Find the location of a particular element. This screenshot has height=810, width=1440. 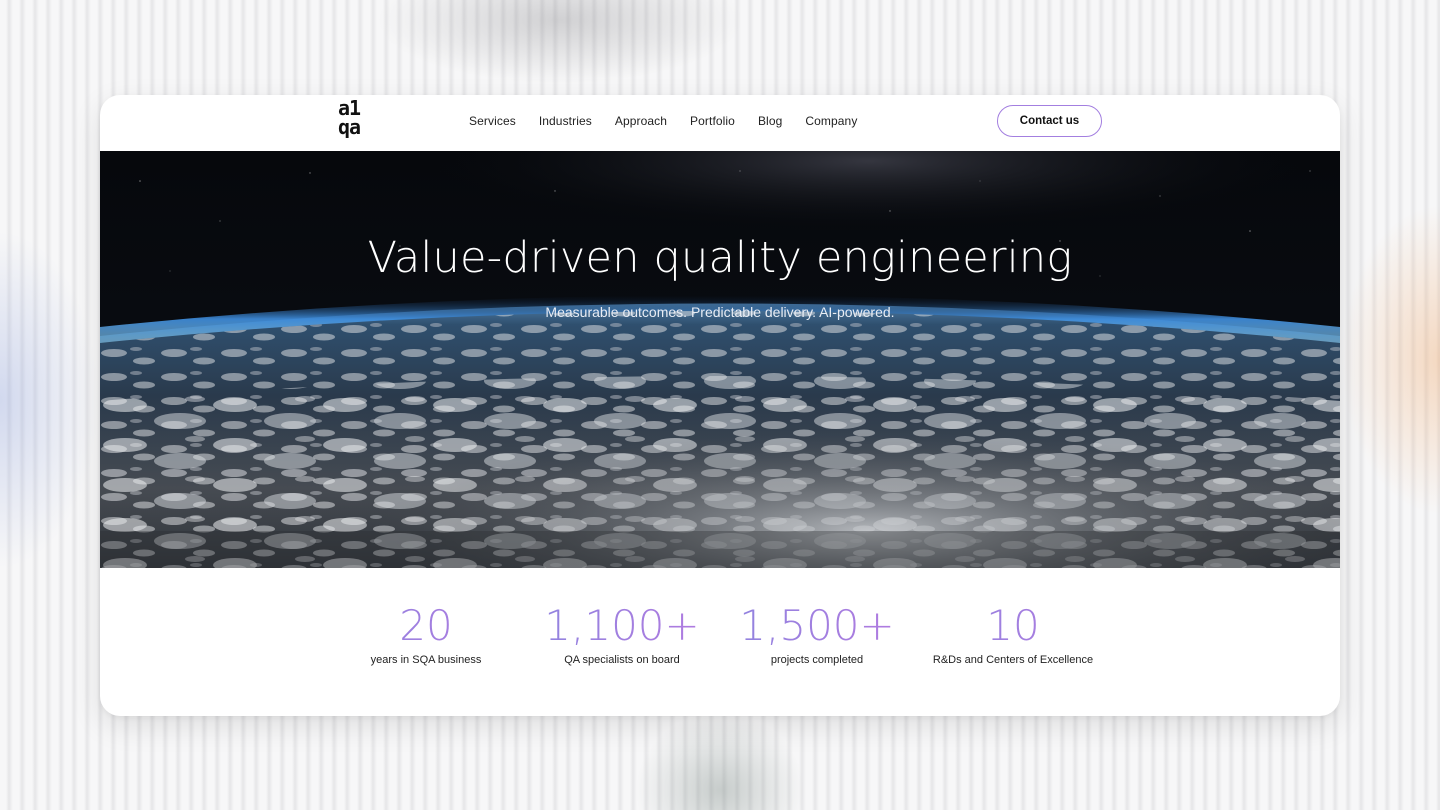

stat-projects: 1,500+ projects completed is located at coordinates (817, 633).